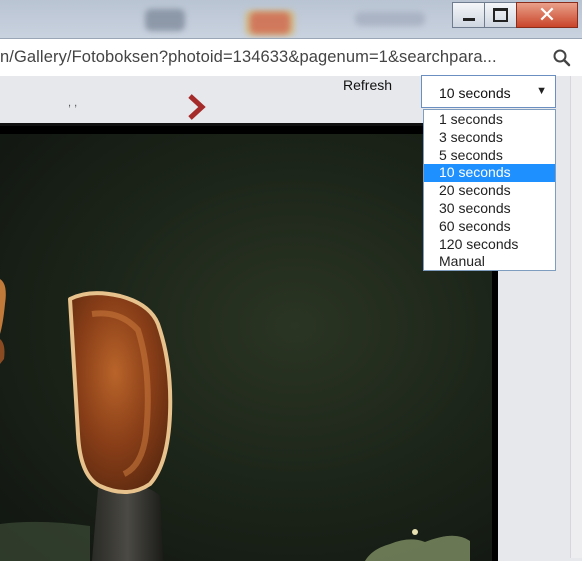  Describe the element at coordinates (489, 120) in the screenshot. I see `option-1-seconds: 1 seconds` at that location.